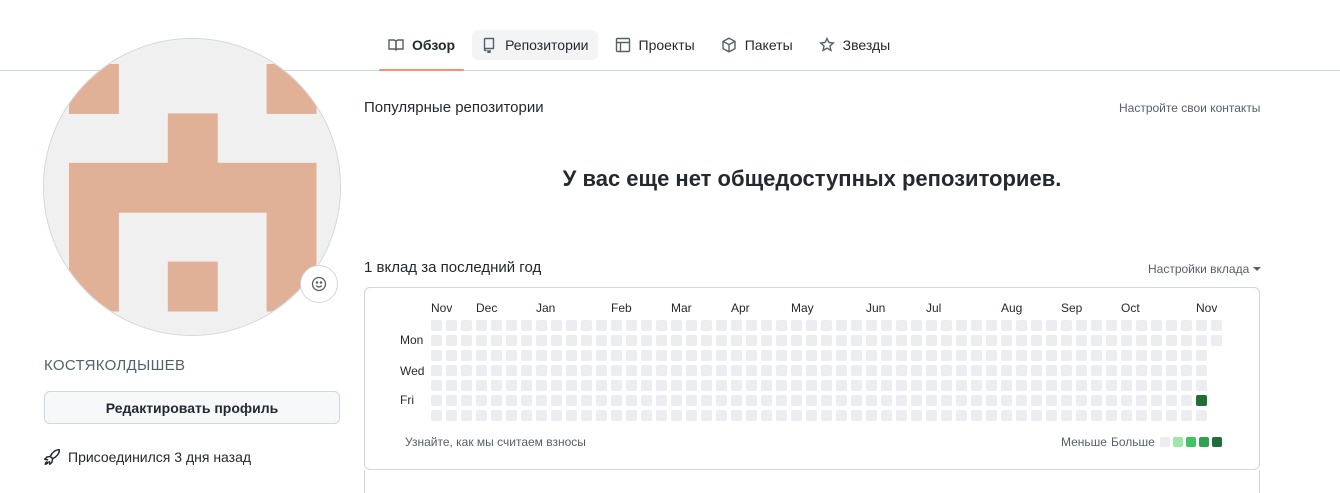 The width and height of the screenshot is (1340, 493). What do you see at coordinates (319, 284) in the screenshot?
I see `set-status-button` at bounding box center [319, 284].